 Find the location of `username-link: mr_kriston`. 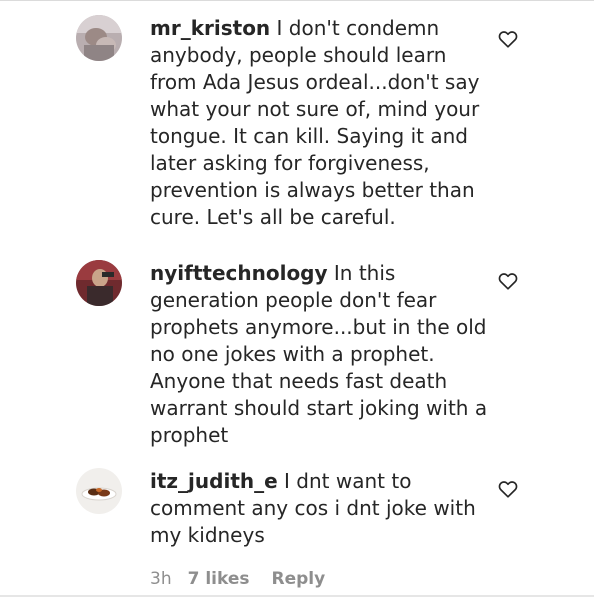

username-link: mr_kriston is located at coordinates (210, 28).